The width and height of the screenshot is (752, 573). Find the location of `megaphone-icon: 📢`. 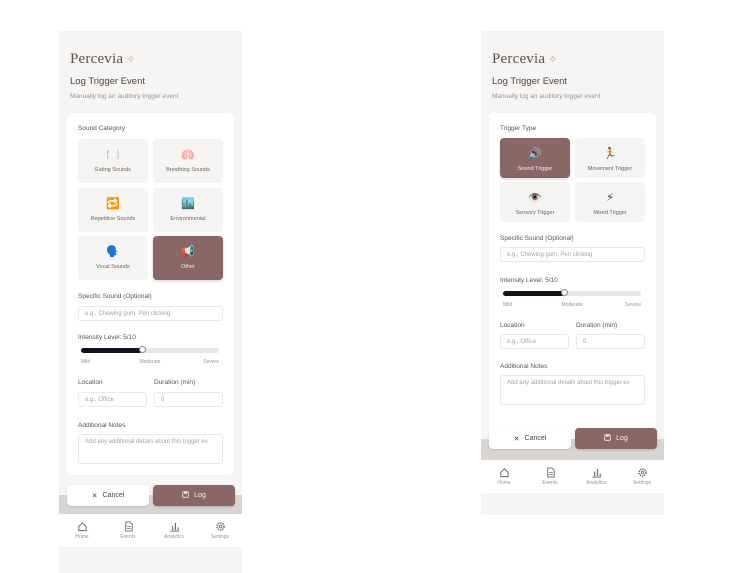

megaphone-icon: 📢 is located at coordinates (188, 252).